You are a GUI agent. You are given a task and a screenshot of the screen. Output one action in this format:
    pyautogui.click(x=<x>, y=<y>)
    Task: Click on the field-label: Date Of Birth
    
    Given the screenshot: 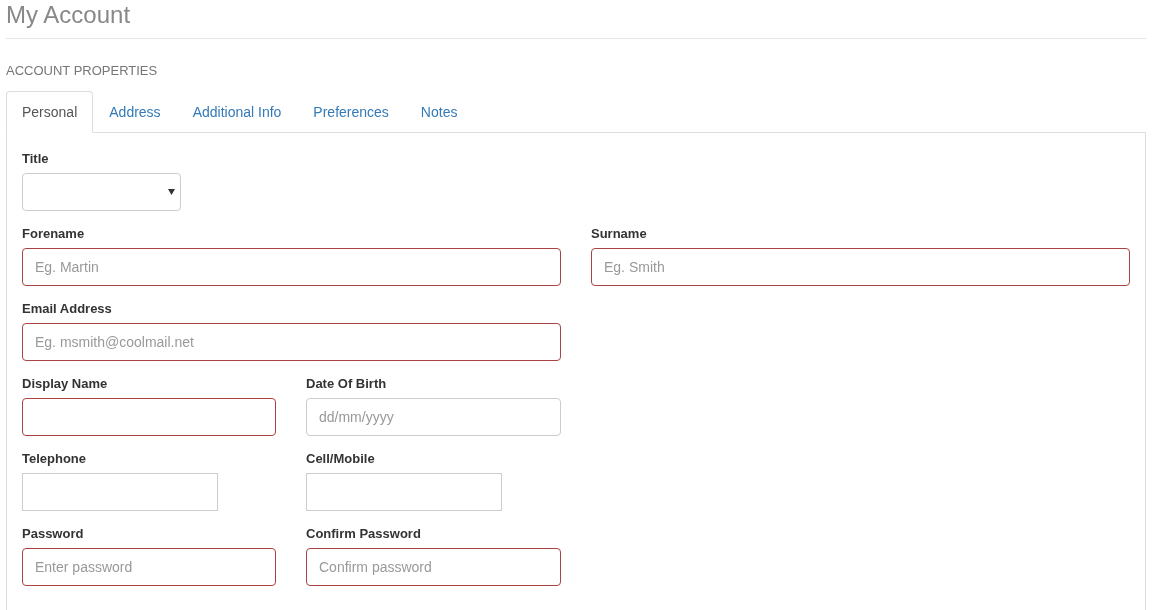 What is the action you would take?
    pyautogui.click(x=347, y=384)
    